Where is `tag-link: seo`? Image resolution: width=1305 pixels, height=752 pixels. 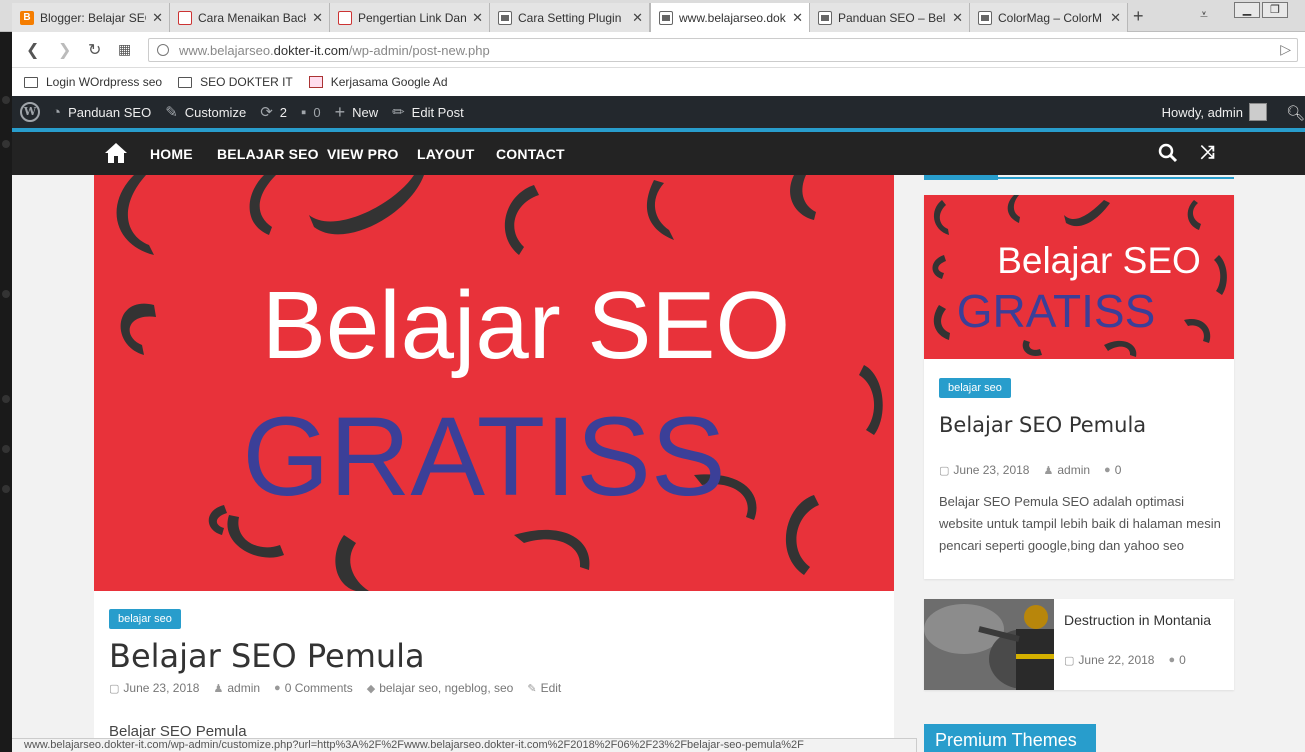 tag-link: seo is located at coordinates (503, 688).